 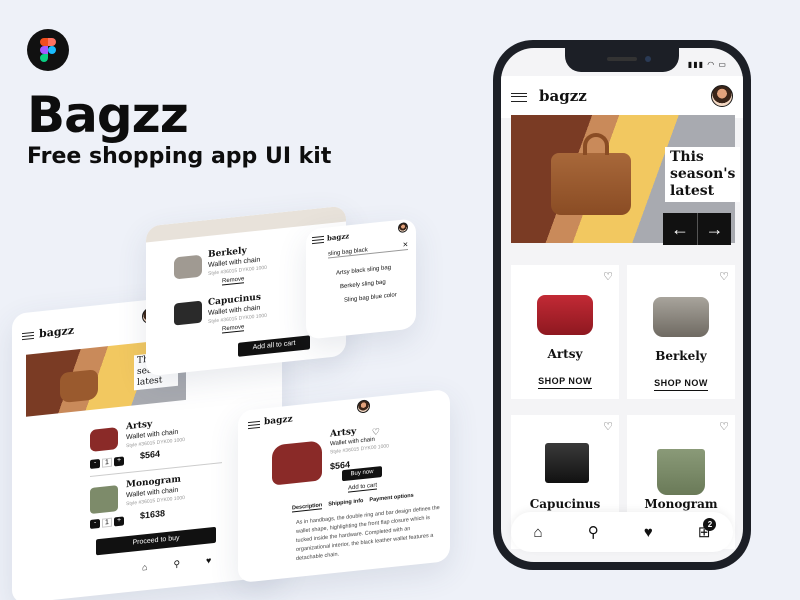 What do you see at coordinates (405, 244) in the screenshot?
I see `close-icon: ×` at bounding box center [405, 244].